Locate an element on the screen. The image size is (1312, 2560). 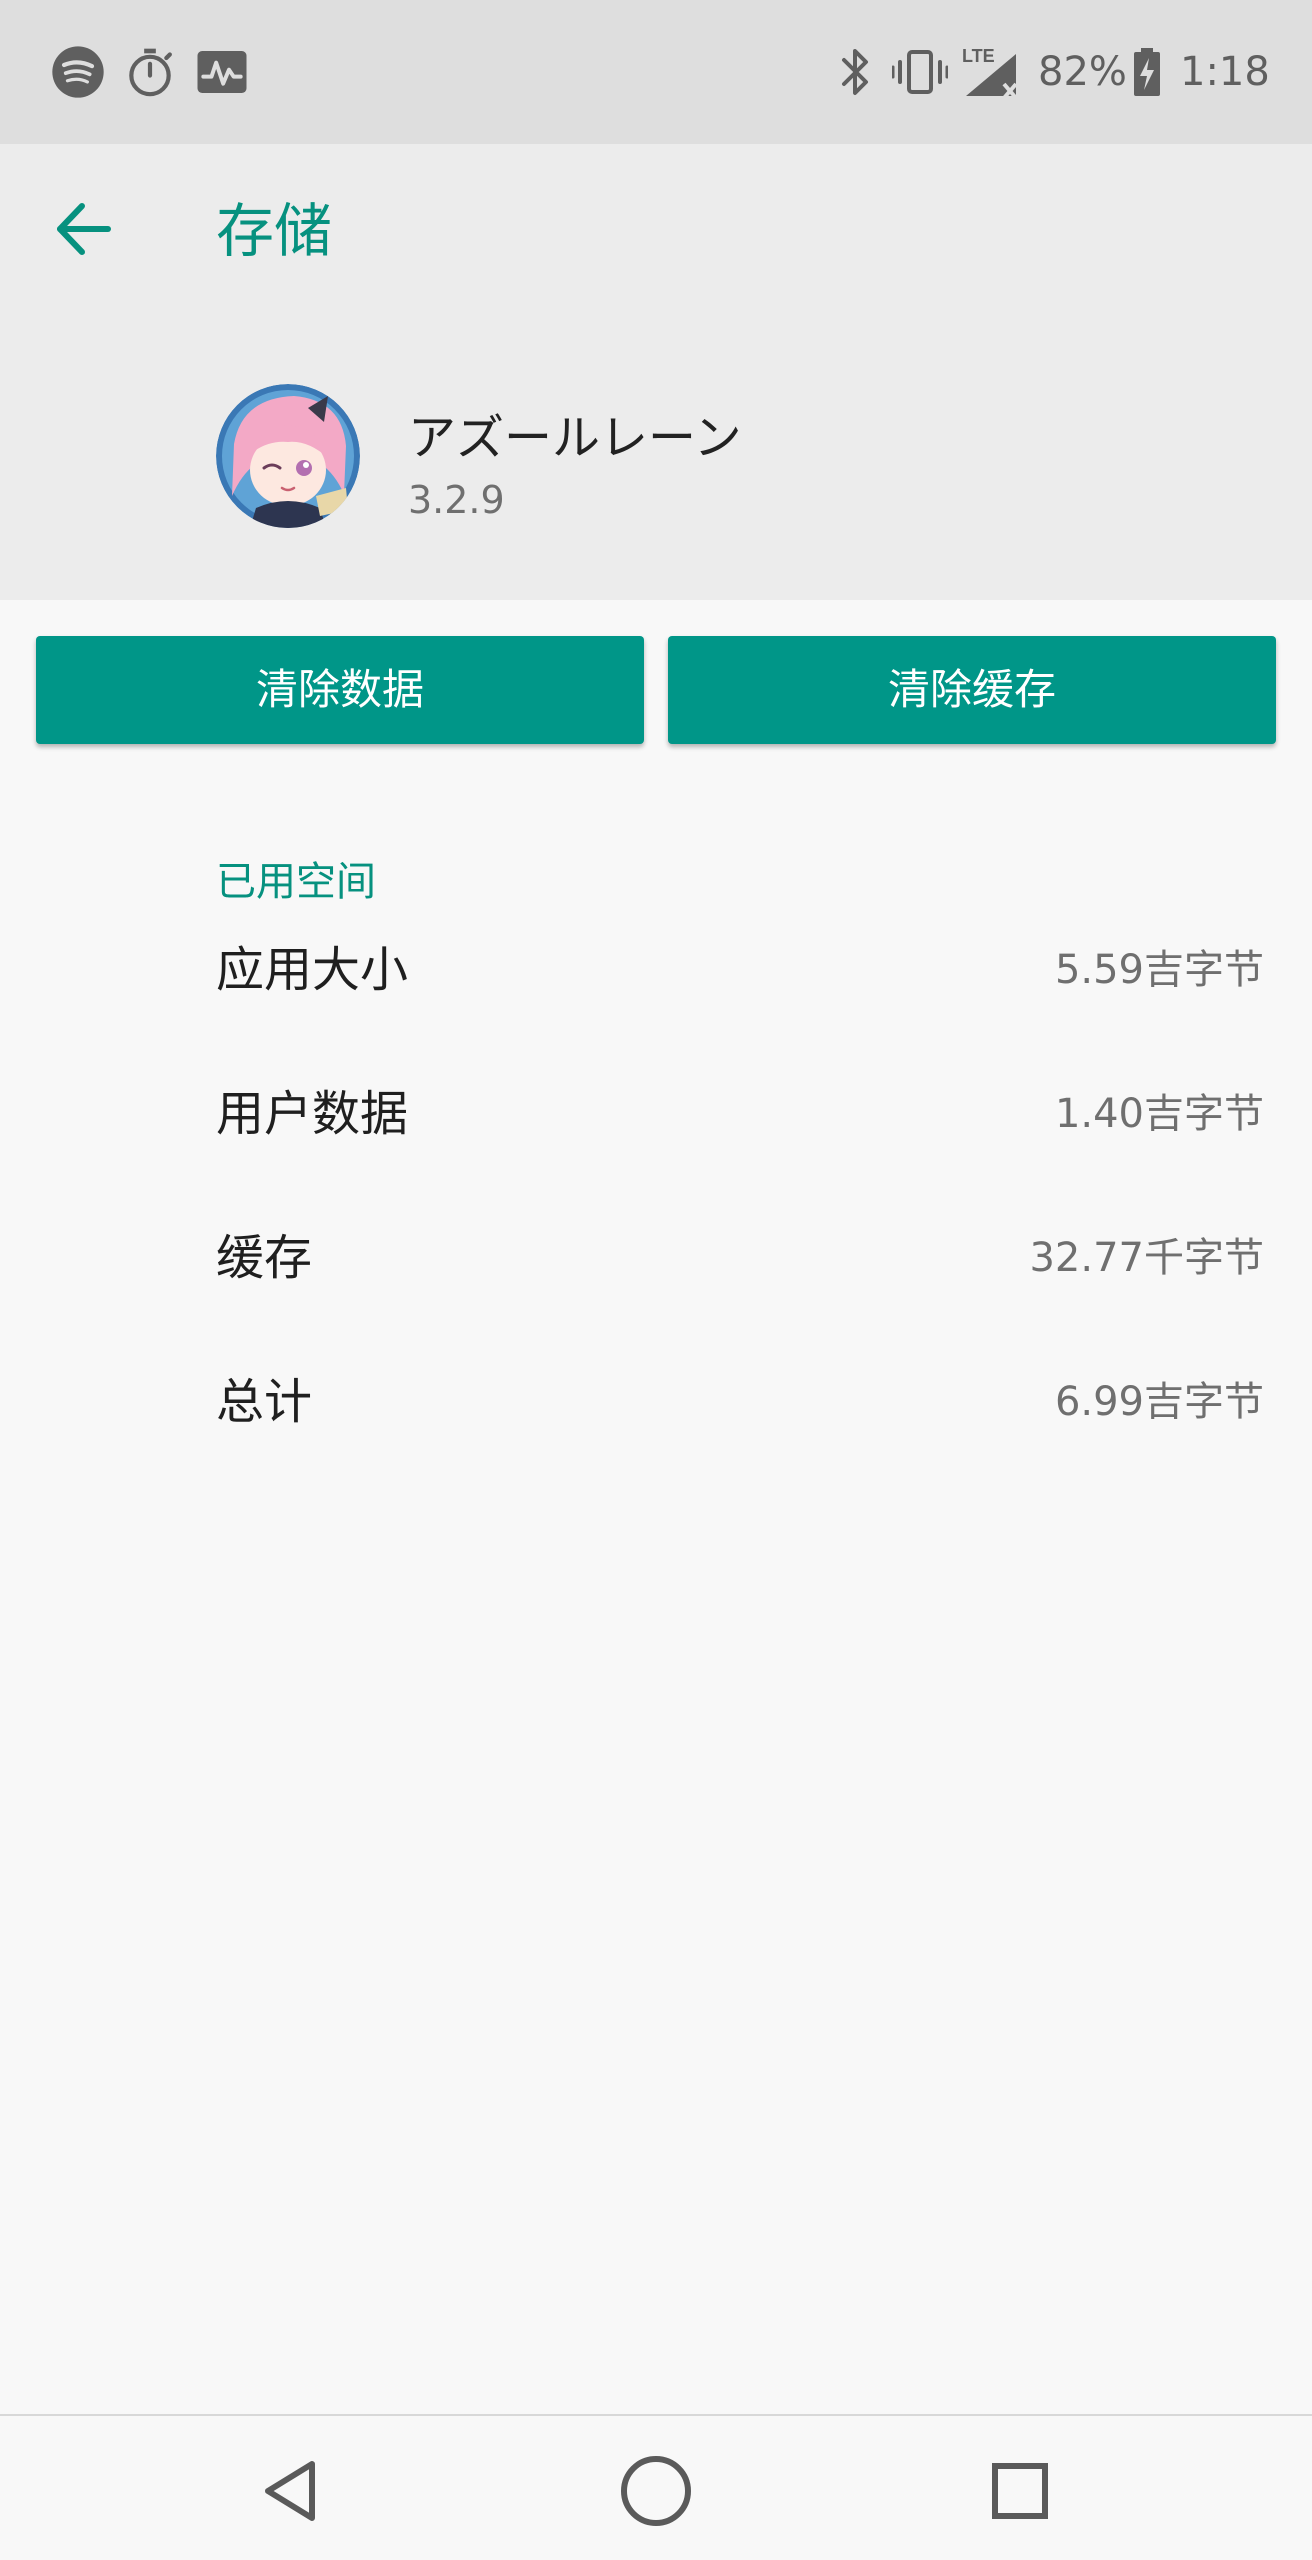
clear-cache-button: 清除缓存 is located at coordinates (972, 690).